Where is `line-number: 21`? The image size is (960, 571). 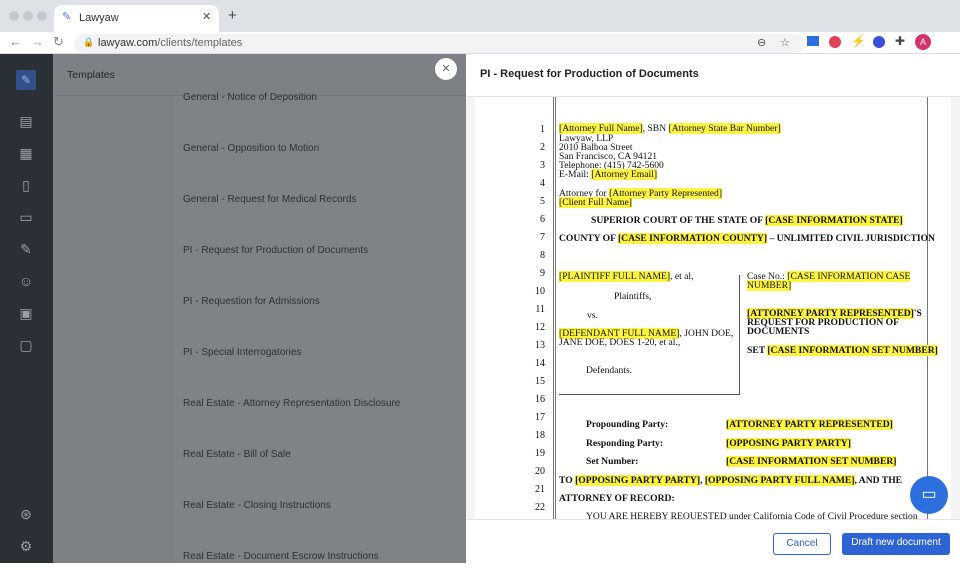
line-number: 21 is located at coordinates (540, 489).